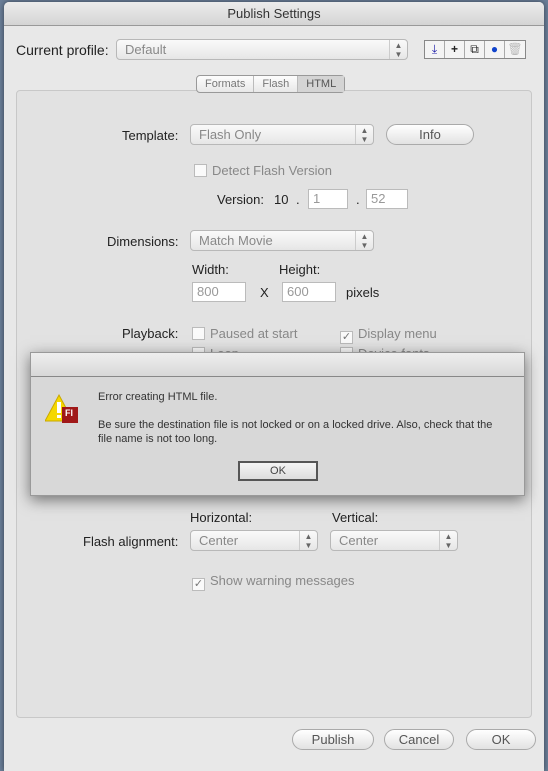 This screenshot has height=771, width=548. I want to click on horizontal-label: Horizontal:, so click(221, 517).